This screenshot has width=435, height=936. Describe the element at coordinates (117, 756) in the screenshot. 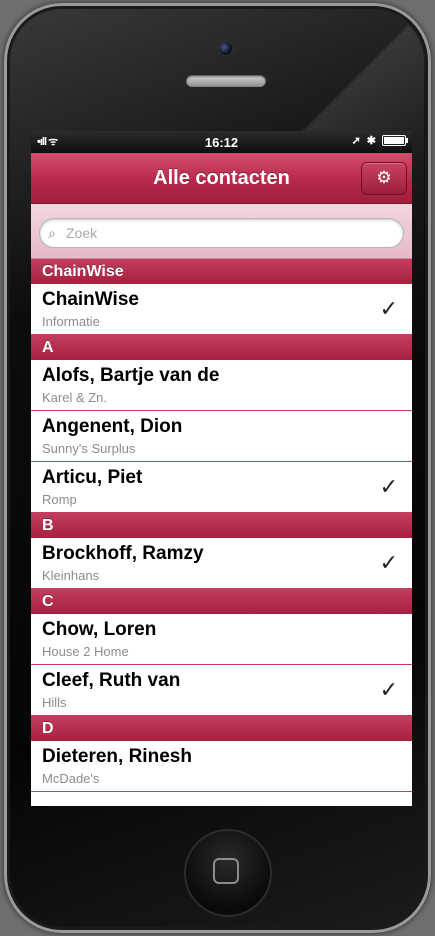

I see `contact-name: Dieteren, Rinesh` at that location.